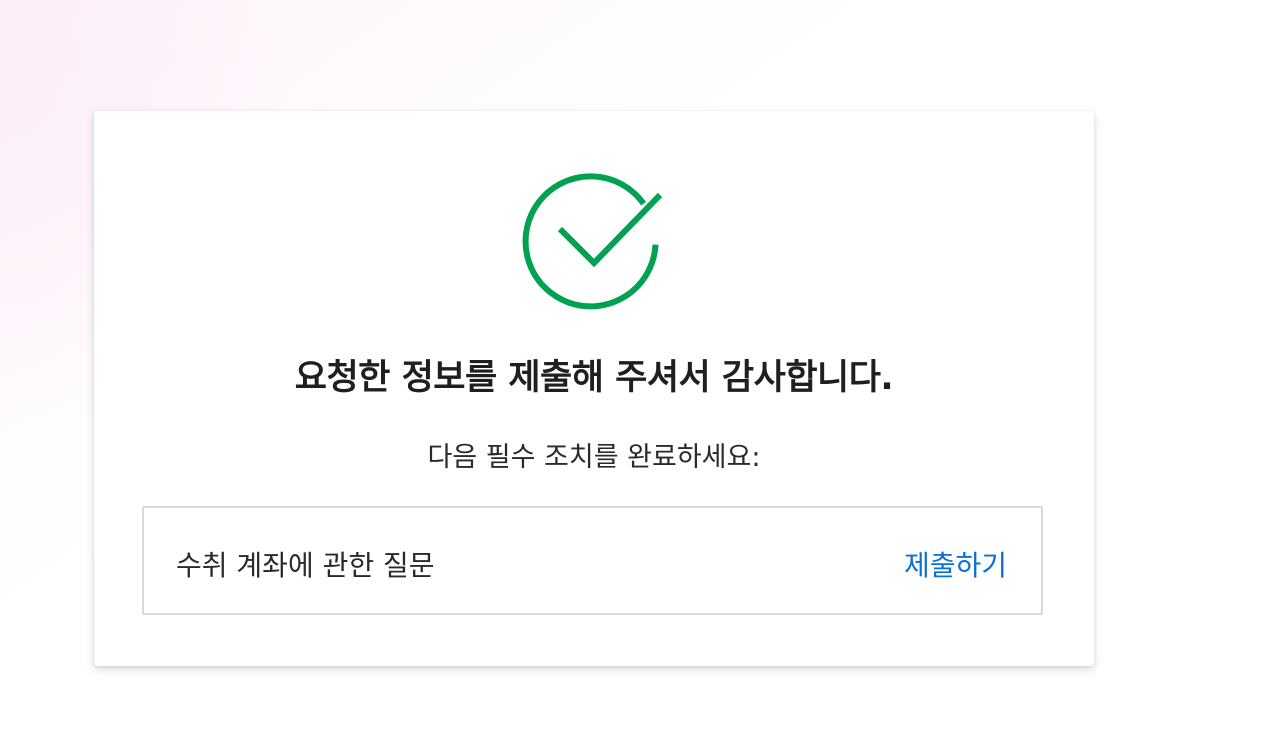 The width and height of the screenshot is (1286, 732). I want to click on required-actions-subtitle: 다음 필수 조치를 완료하세요:, so click(594, 457).